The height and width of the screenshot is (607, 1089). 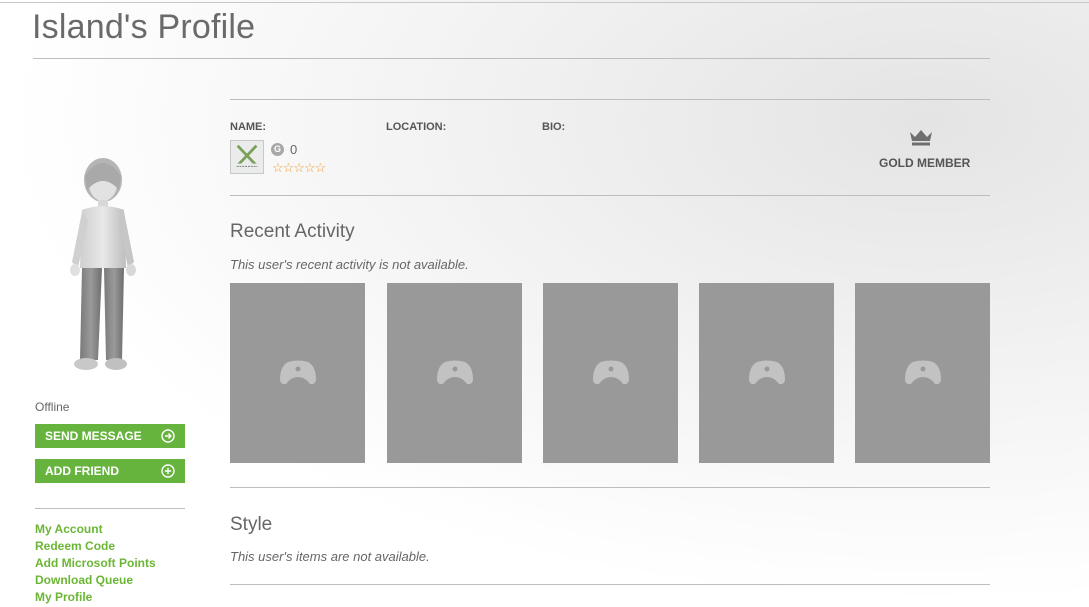 What do you see at coordinates (93, 436) in the screenshot?
I see `send-message-label: SEND MESSAGE` at bounding box center [93, 436].